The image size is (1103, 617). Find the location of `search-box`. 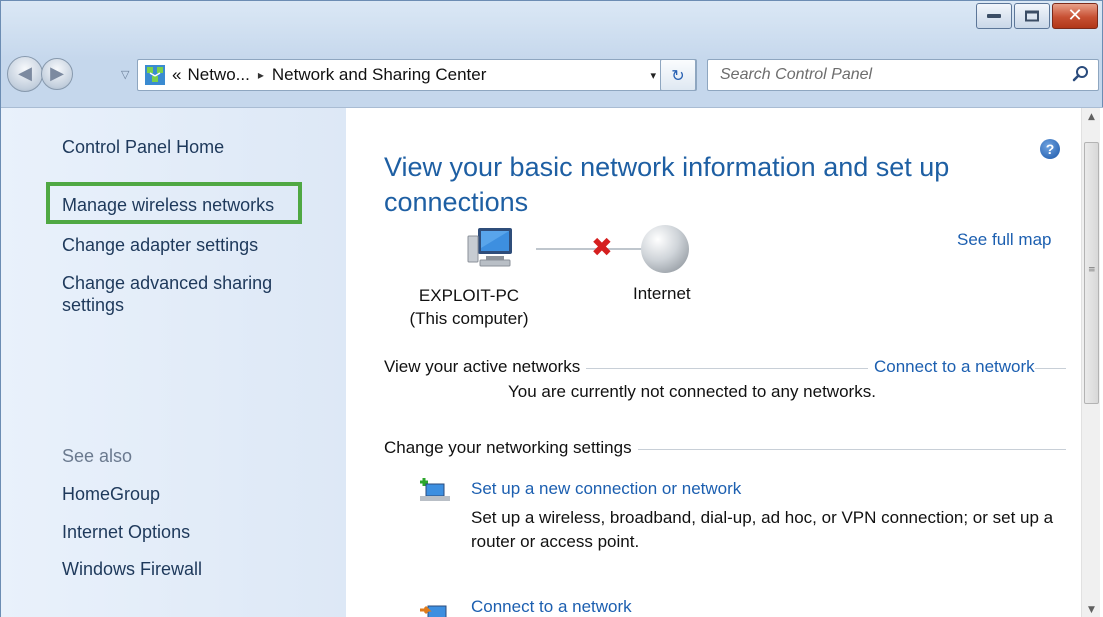

search-box is located at coordinates (903, 75).